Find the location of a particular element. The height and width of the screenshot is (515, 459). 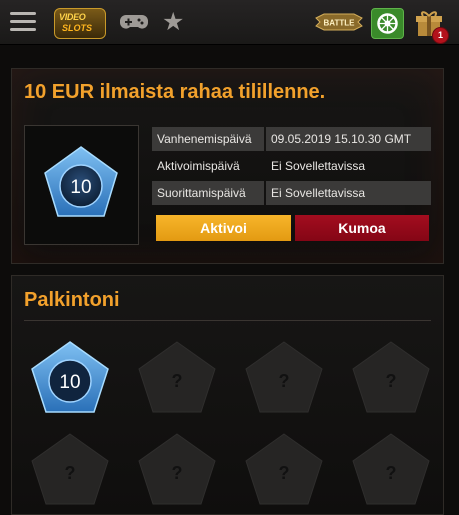

battle-label: BATTLE is located at coordinates (340, 23).